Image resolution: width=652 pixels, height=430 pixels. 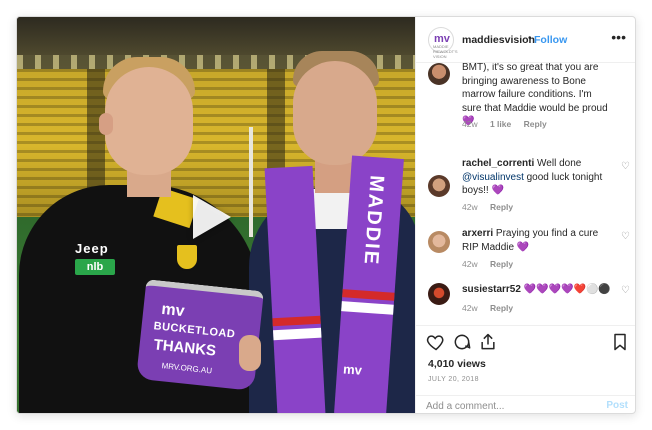 I want to click on goal-post, so click(x=251, y=182).